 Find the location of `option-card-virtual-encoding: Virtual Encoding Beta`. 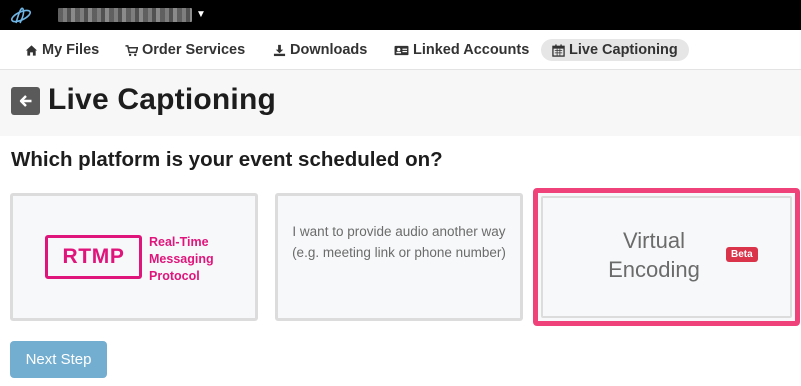

option-card-virtual-encoding: Virtual Encoding Beta is located at coordinates (666, 257).